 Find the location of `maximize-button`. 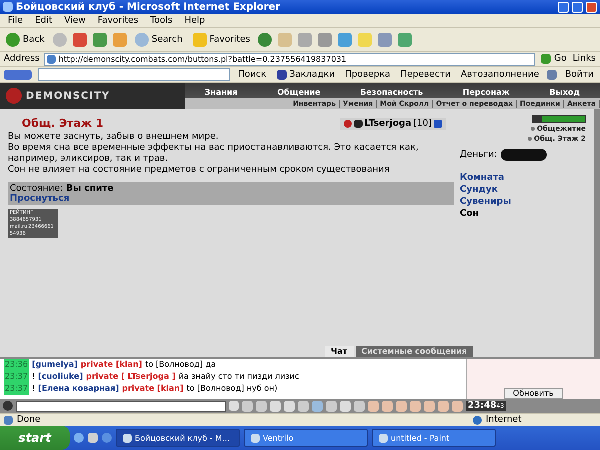

maximize-button is located at coordinates (577, 7).